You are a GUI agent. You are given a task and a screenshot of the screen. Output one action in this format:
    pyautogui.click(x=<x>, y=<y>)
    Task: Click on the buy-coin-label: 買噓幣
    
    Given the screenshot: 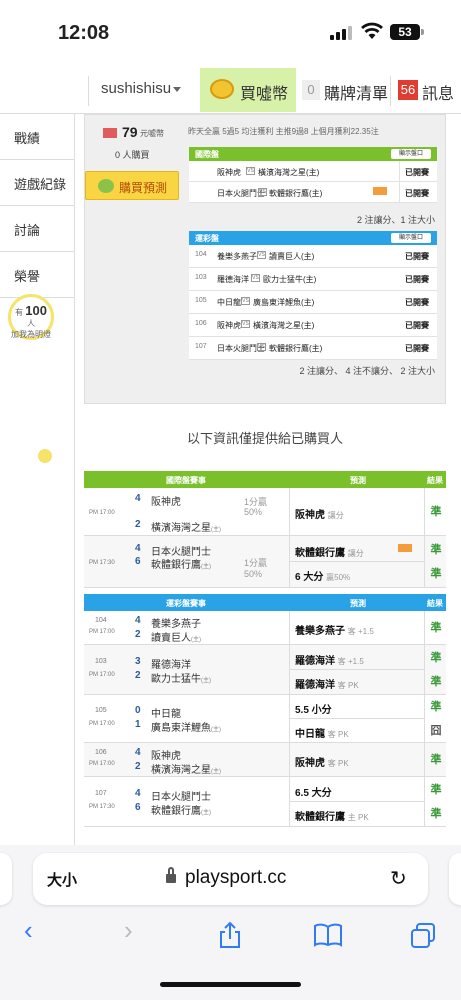 What is the action you would take?
    pyautogui.click(x=264, y=94)
    